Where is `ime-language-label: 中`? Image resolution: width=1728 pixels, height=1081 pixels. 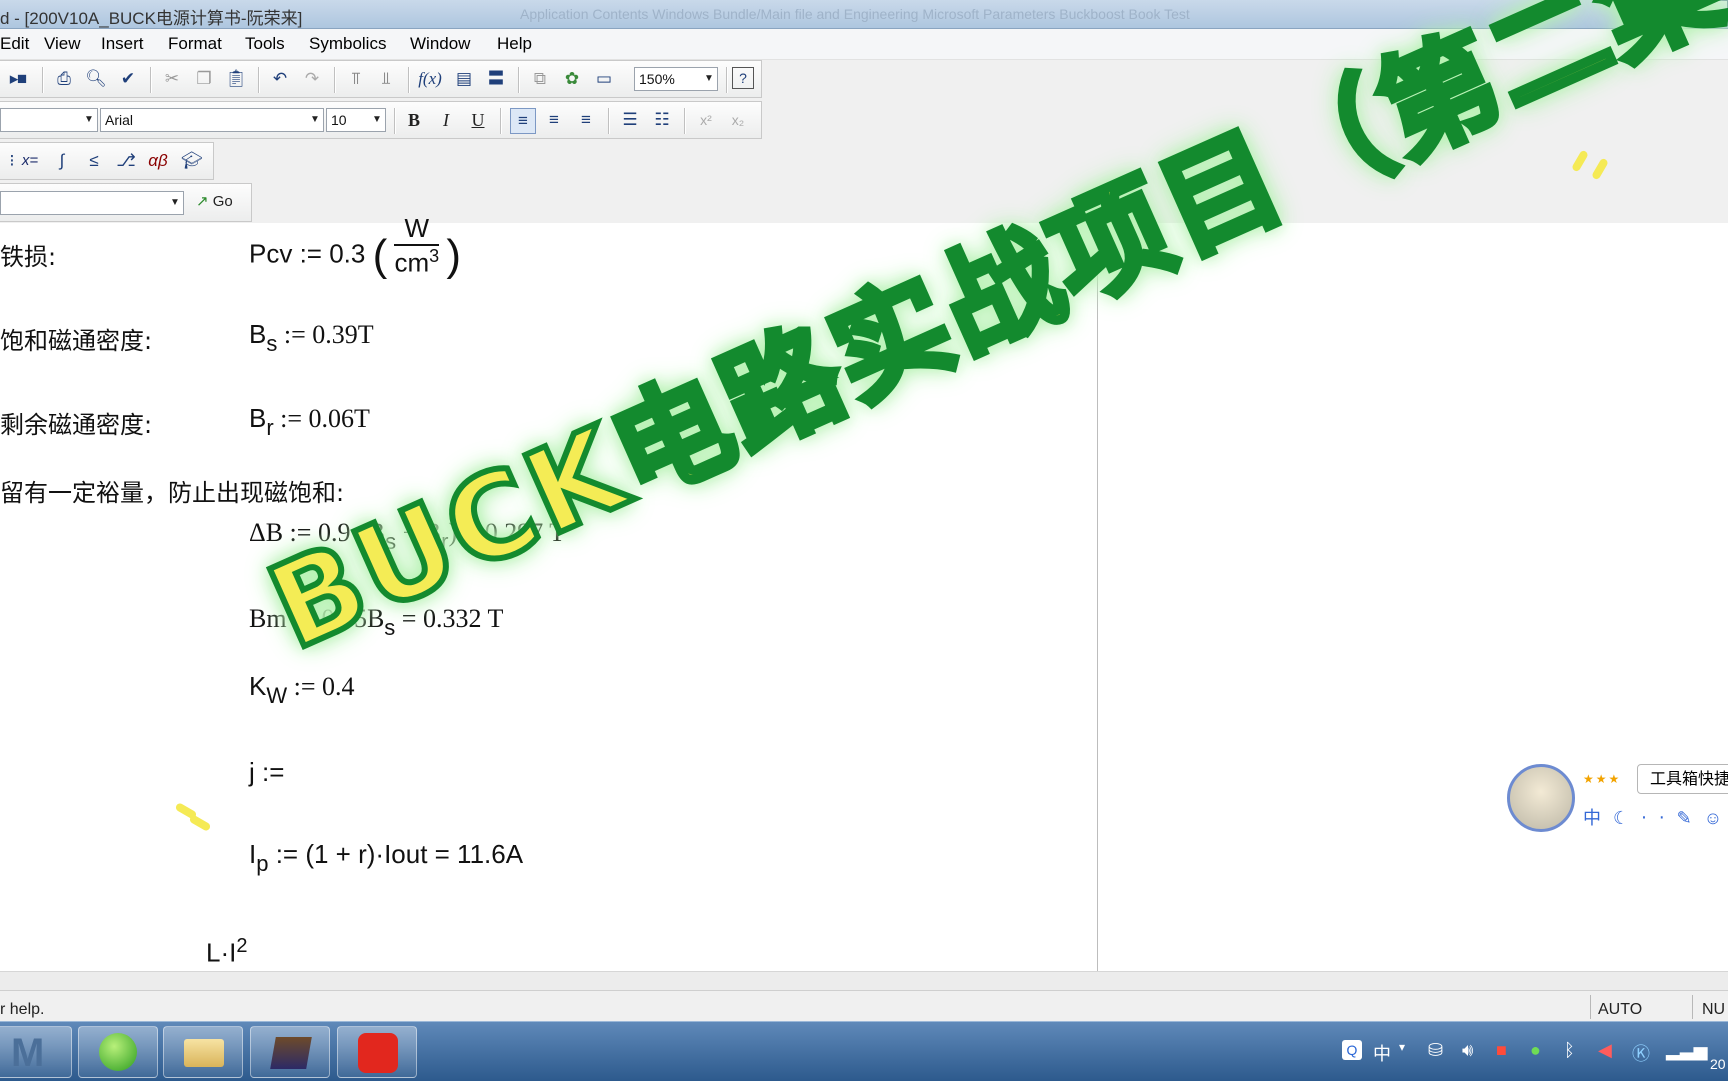 ime-language-label: 中 is located at coordinates (1598, 818).